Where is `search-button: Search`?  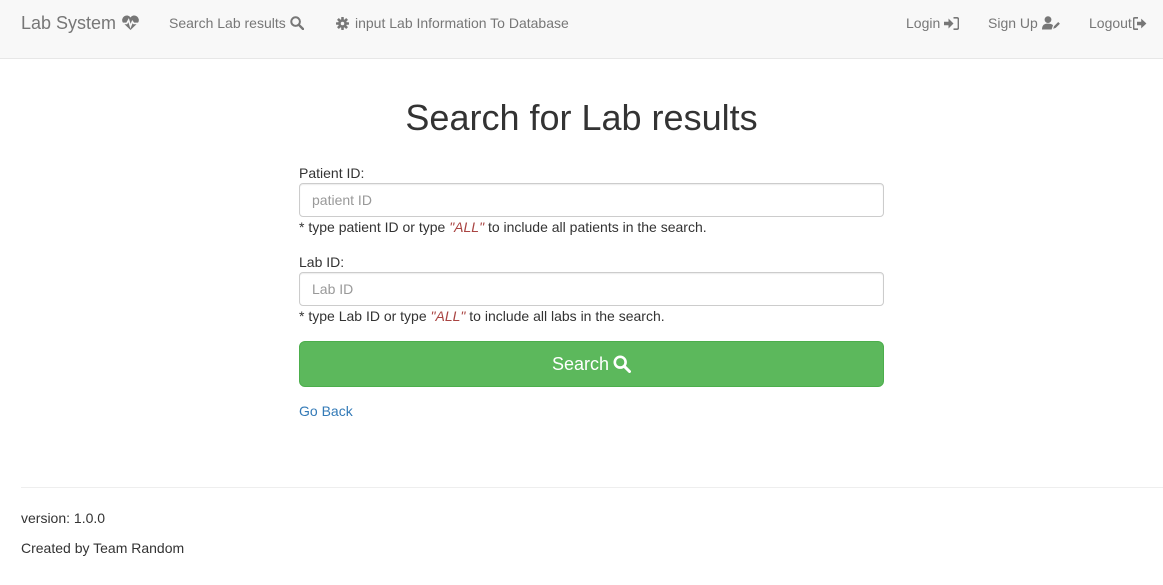
search-button: Search is located at coordinates (591, 364).